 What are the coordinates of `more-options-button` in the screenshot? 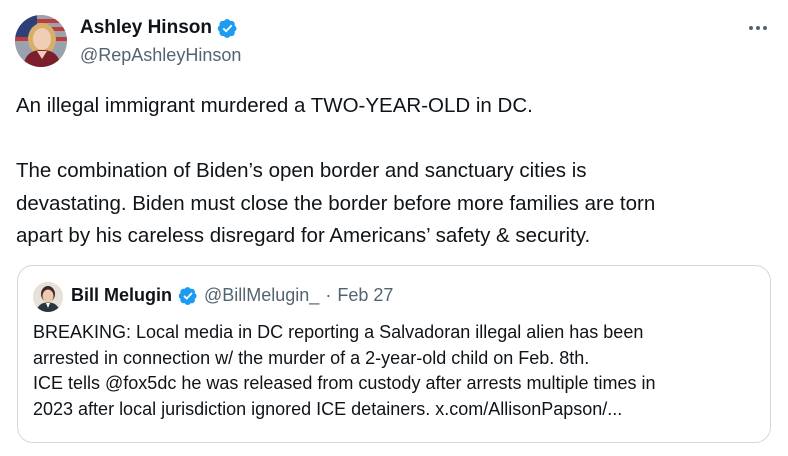 It's located at (758, 28).